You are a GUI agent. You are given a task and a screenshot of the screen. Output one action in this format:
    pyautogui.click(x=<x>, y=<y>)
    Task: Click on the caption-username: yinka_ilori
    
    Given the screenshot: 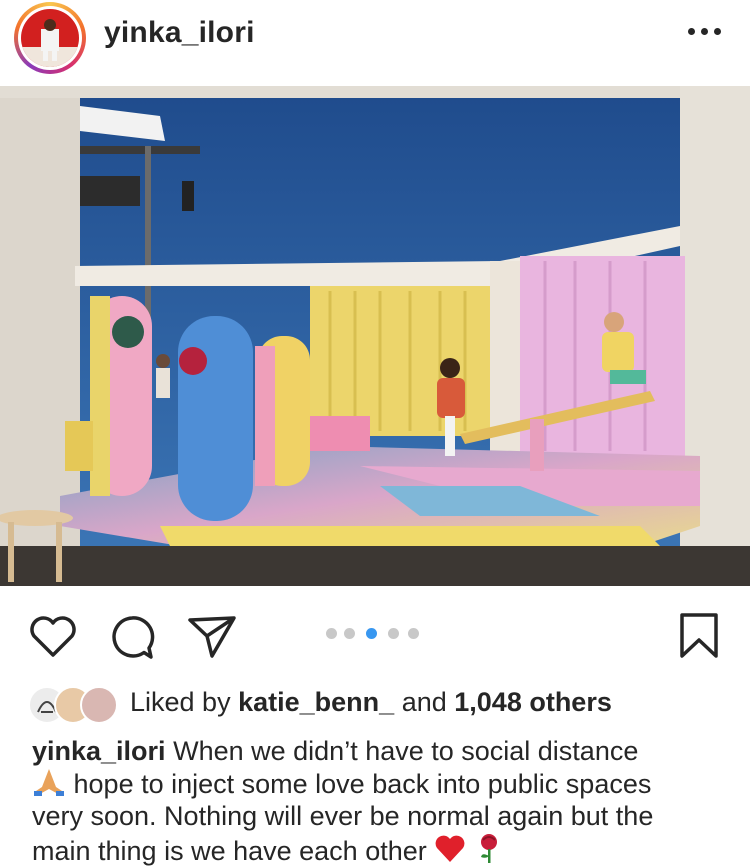 What is the action you would take?
    pyautogui.click(x=99, y=751)
    